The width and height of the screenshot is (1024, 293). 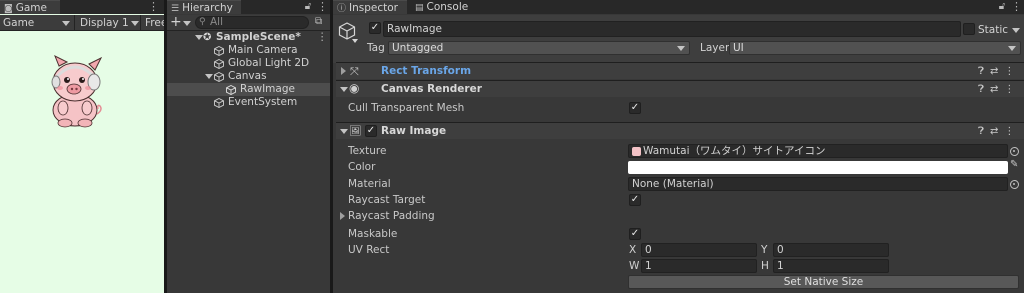 What do you see at coordinates (1016, 7) in the screenshot?
I see `inspector-menu-icon: ⋮` at bounding box center [1016, 7].